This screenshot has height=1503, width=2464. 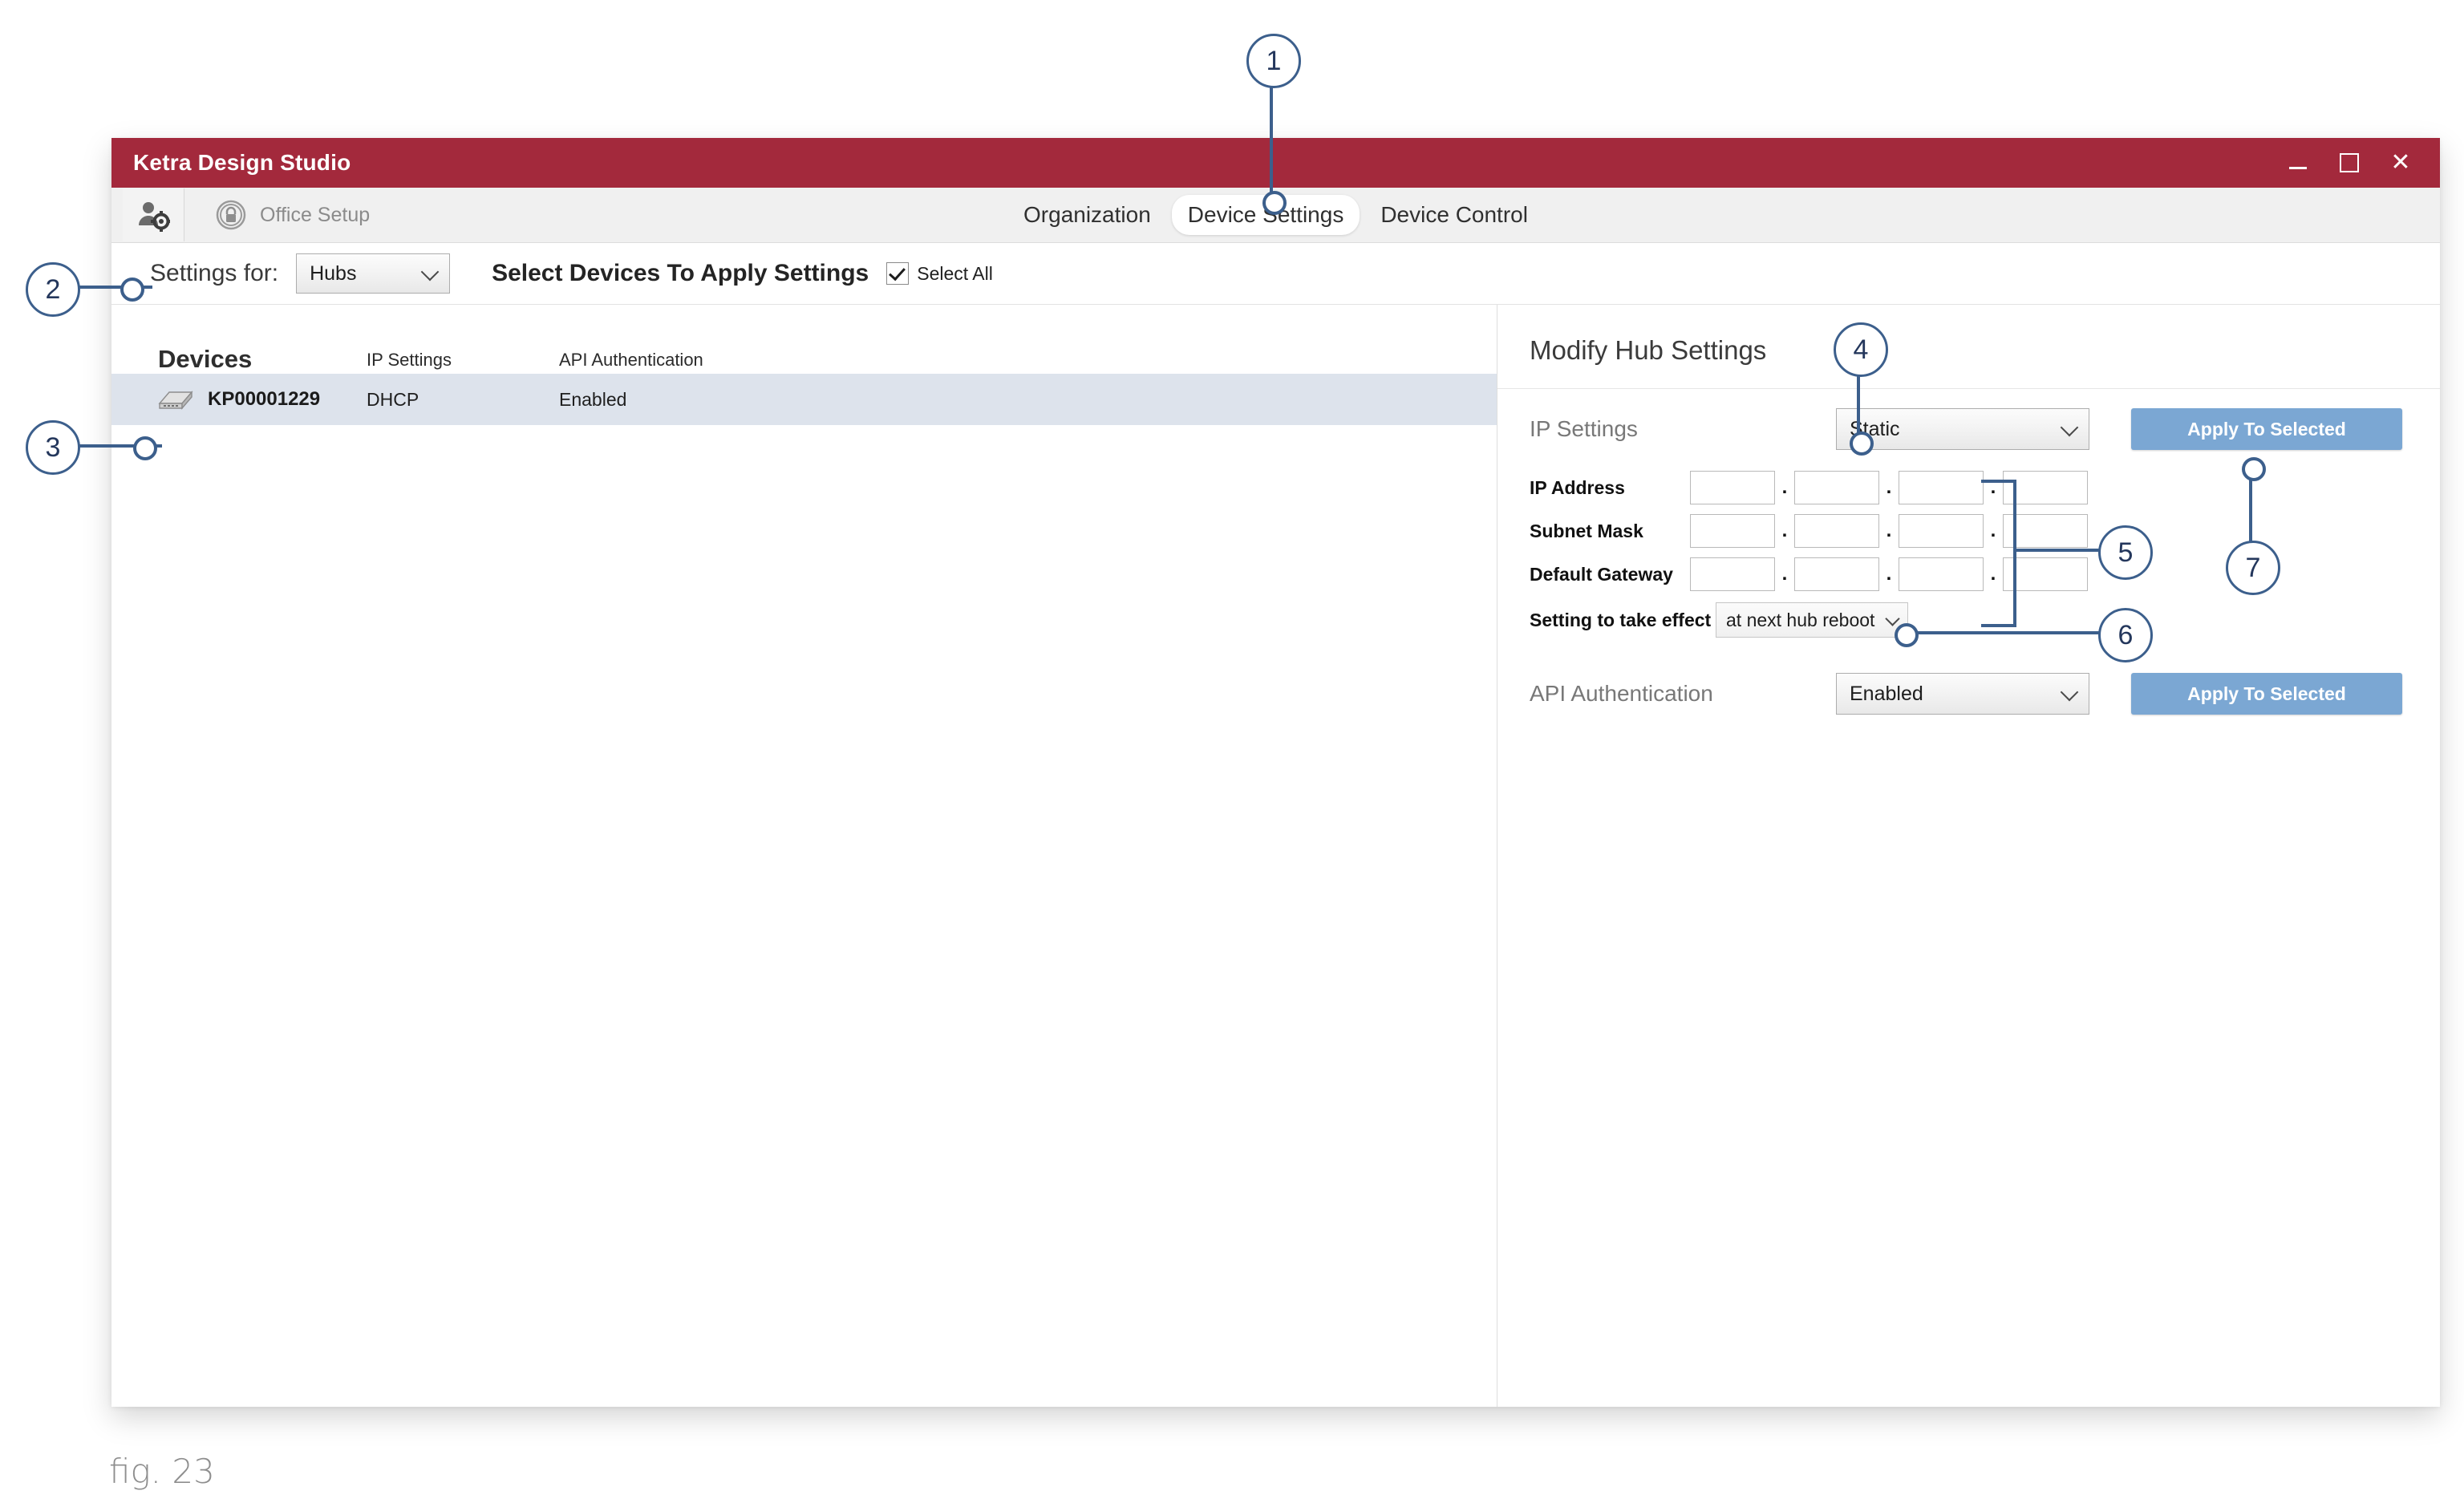 What do you see at coordinates (231, 215) in the screenshot?
I see `lock-circle-icon` at bounding box center [231, 215].